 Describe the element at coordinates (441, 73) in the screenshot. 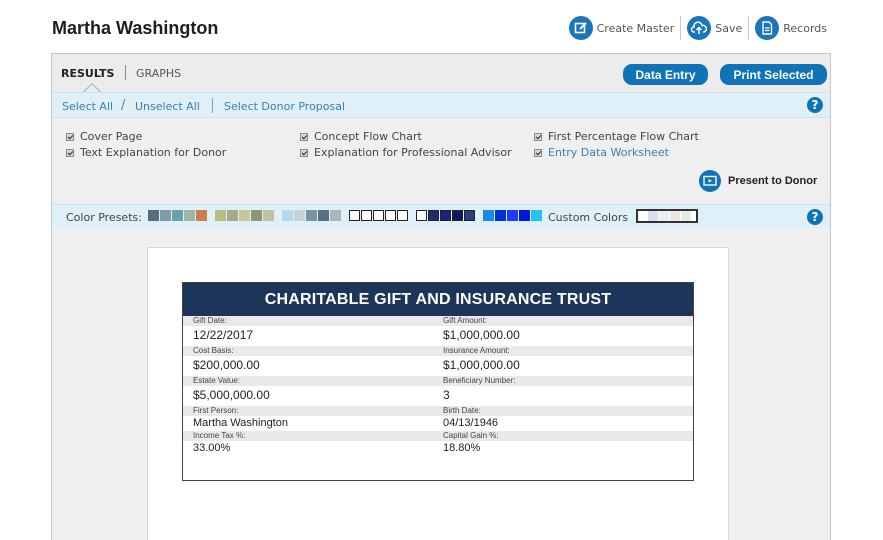

I see `tabs-bar: RESULTS GRAPHS Data Entry Print Selected` at that location.